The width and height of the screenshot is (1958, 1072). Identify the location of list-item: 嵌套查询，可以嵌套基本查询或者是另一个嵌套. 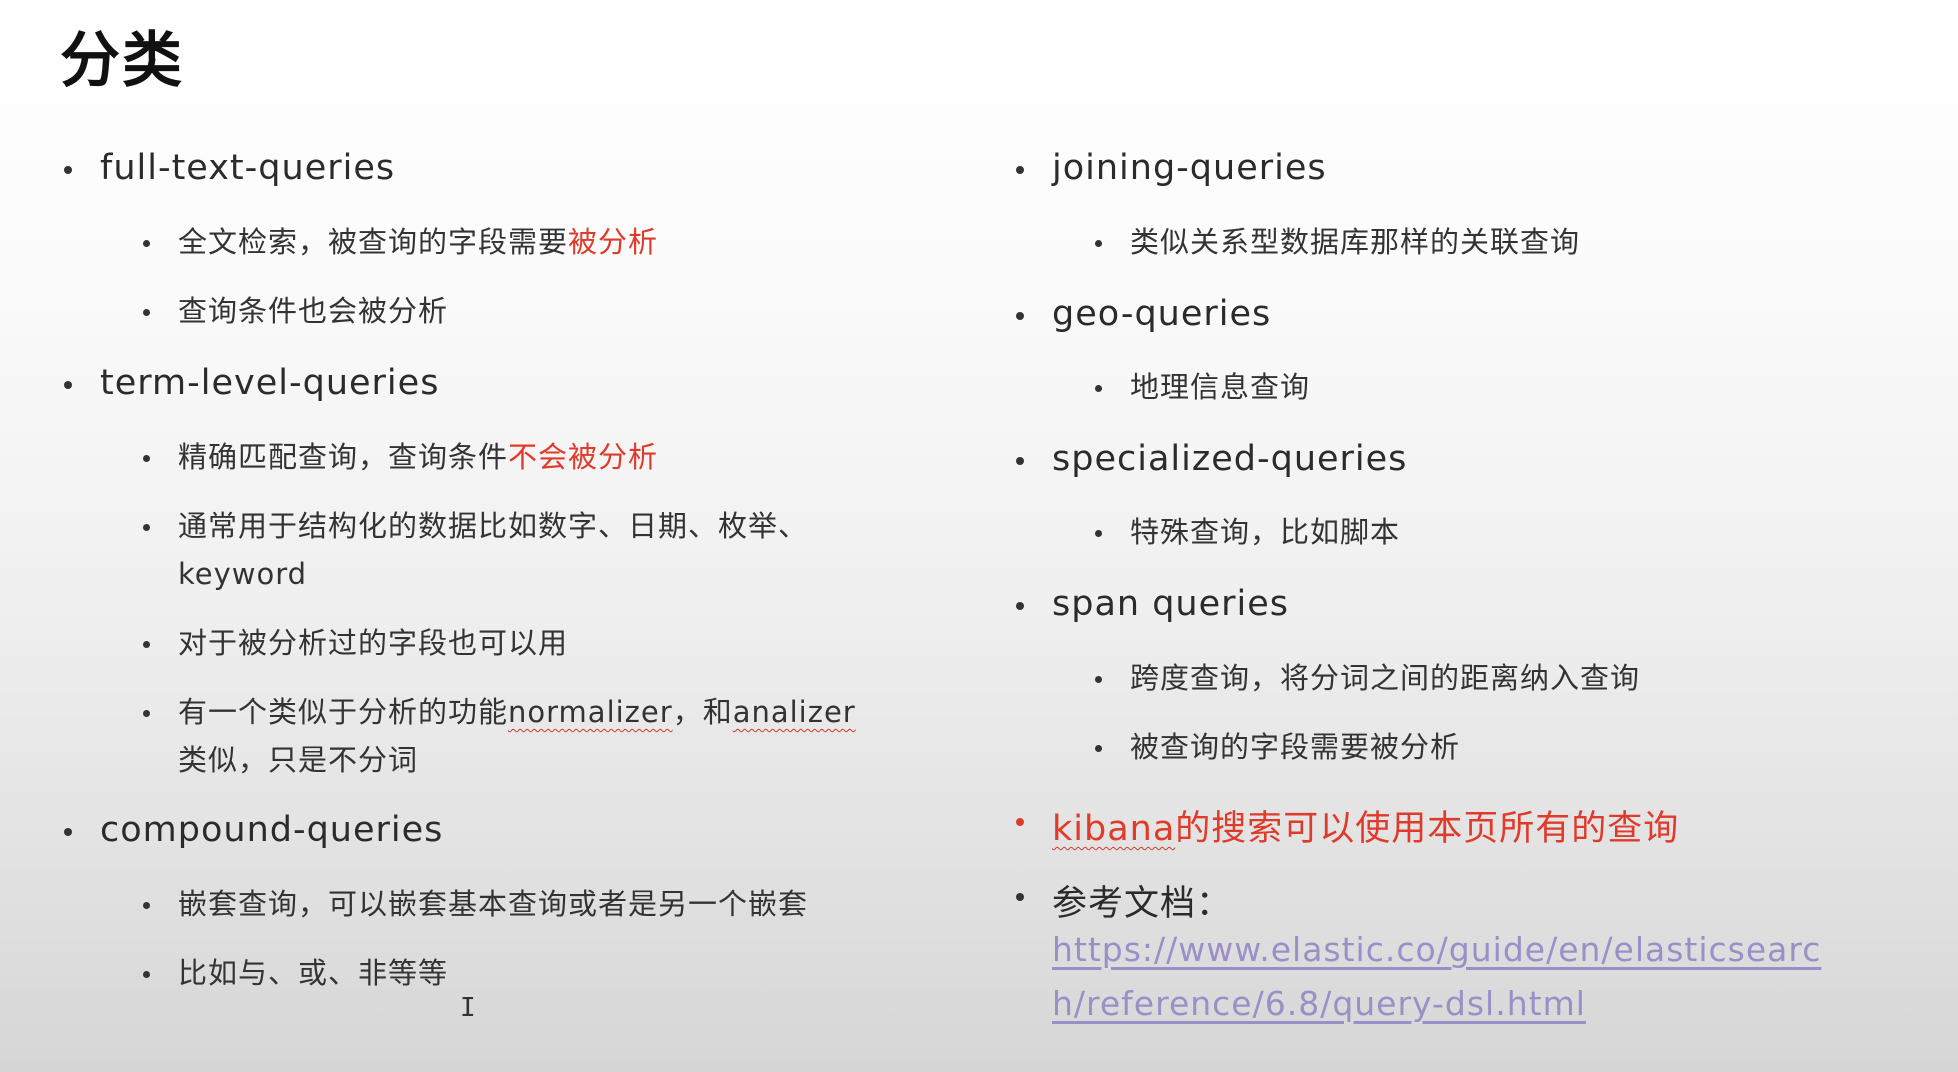
(493, 904).